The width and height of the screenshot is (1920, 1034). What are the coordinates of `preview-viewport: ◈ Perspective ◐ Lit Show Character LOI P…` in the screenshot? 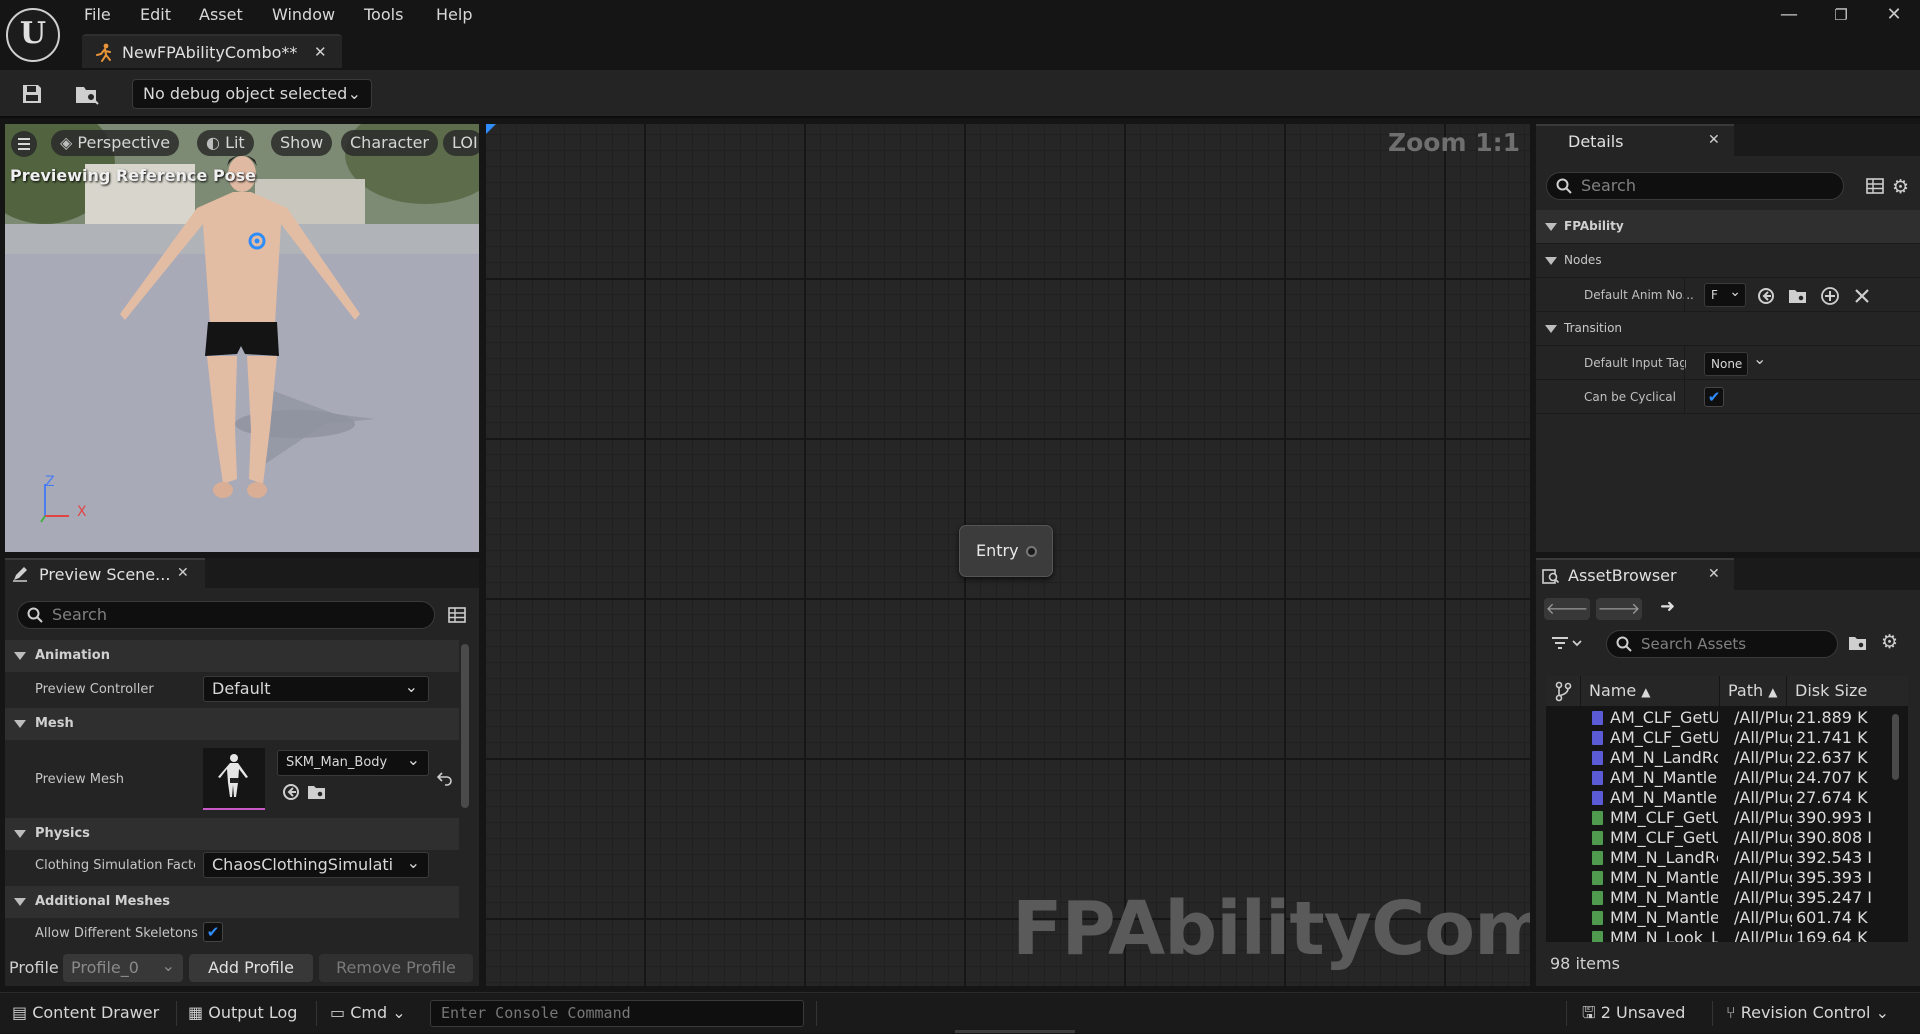 It's located at (242, 338).